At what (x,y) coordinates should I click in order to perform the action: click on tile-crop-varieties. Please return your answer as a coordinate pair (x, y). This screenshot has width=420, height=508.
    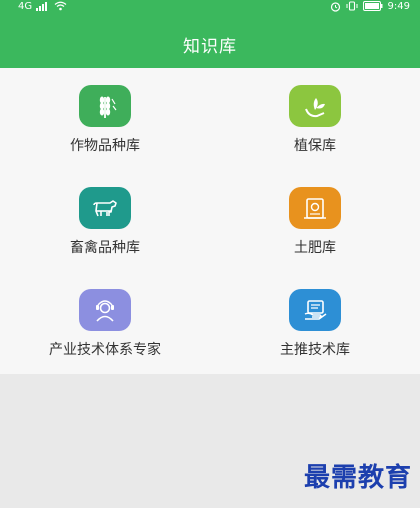
    Looking at the image, I should click on (105, 106).